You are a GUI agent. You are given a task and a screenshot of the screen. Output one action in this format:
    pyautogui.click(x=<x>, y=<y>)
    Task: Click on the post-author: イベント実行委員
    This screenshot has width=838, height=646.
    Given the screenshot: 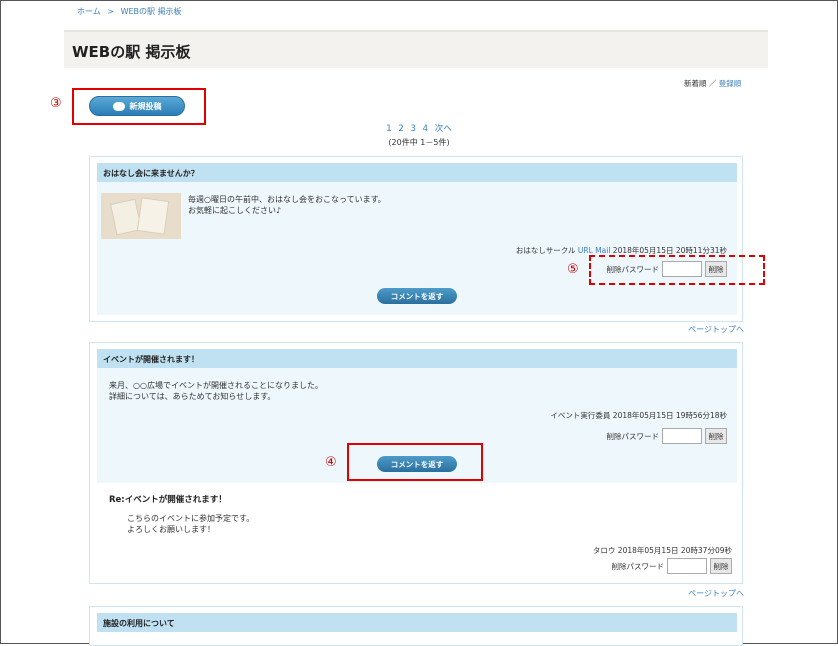 What is the action you would take?
    pyautogui.click(x=580, y=415)
    